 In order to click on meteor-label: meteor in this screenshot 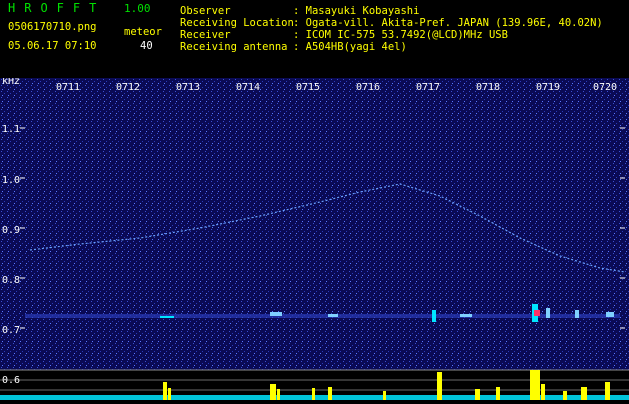, I will do `click(143, 32)`.